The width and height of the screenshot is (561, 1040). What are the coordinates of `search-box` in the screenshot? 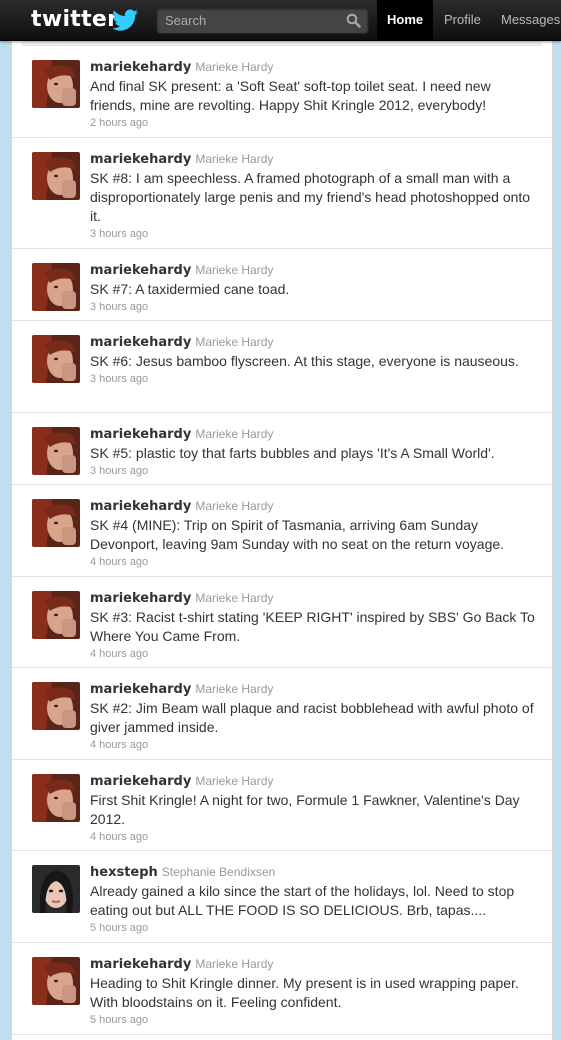 It's located at (262, 20).